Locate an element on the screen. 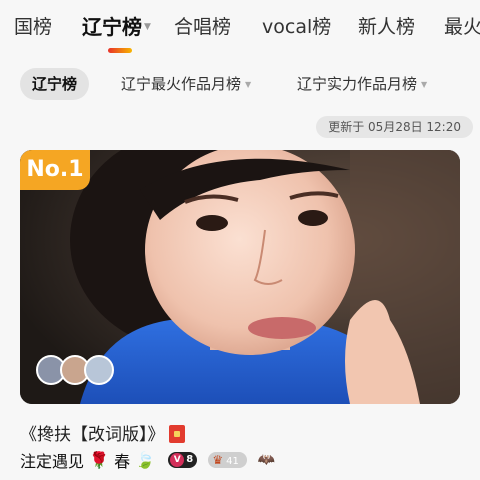 The width and height of the screenshot is (480, 480). subtab-strength-monthly: 辽宁实力作品月榜 ▼ is located at coordinates (362, 84).